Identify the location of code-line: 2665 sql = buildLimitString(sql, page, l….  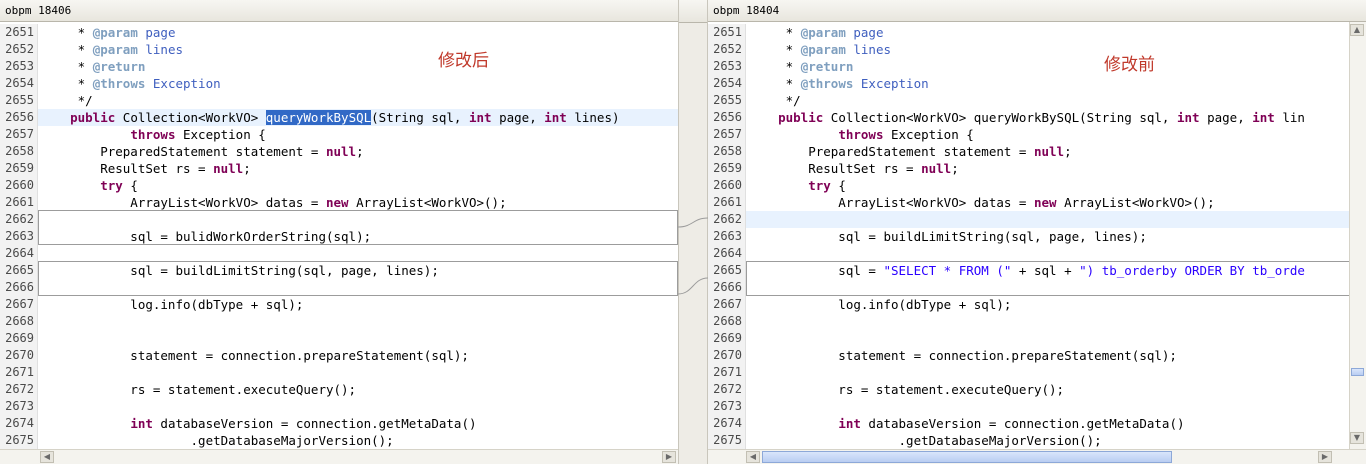
(339, 270).